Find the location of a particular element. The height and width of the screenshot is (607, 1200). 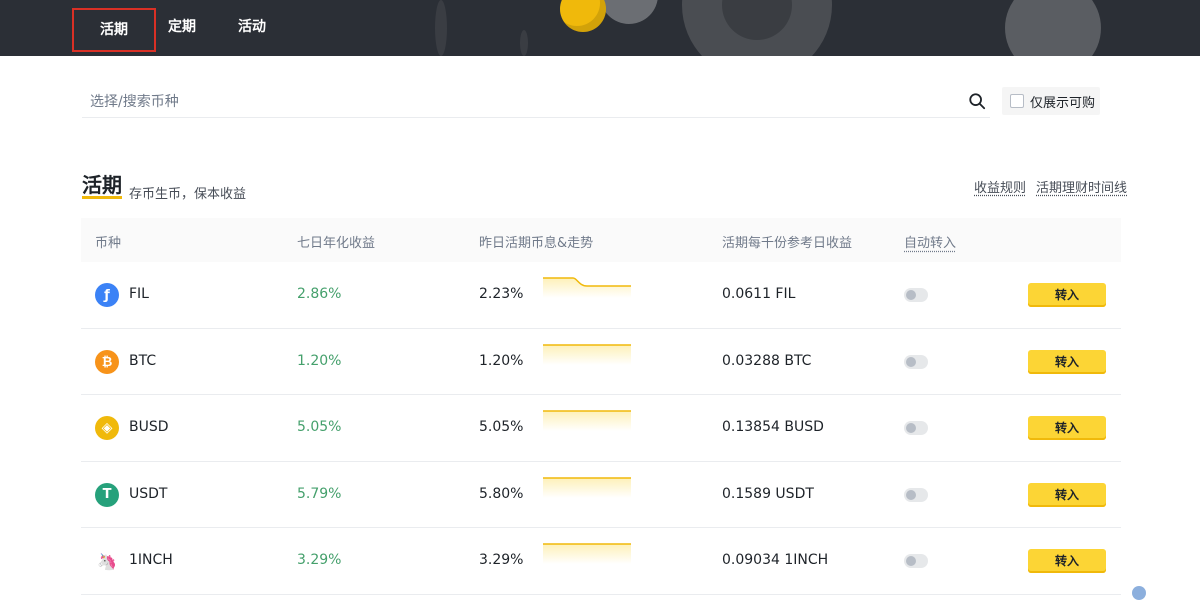

coin-name: 1INCH is located at coordinates (151, 560).